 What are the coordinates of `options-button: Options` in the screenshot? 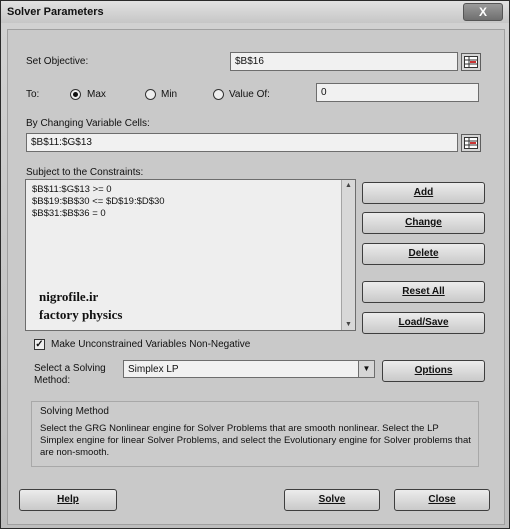 It's located at (433, 371).